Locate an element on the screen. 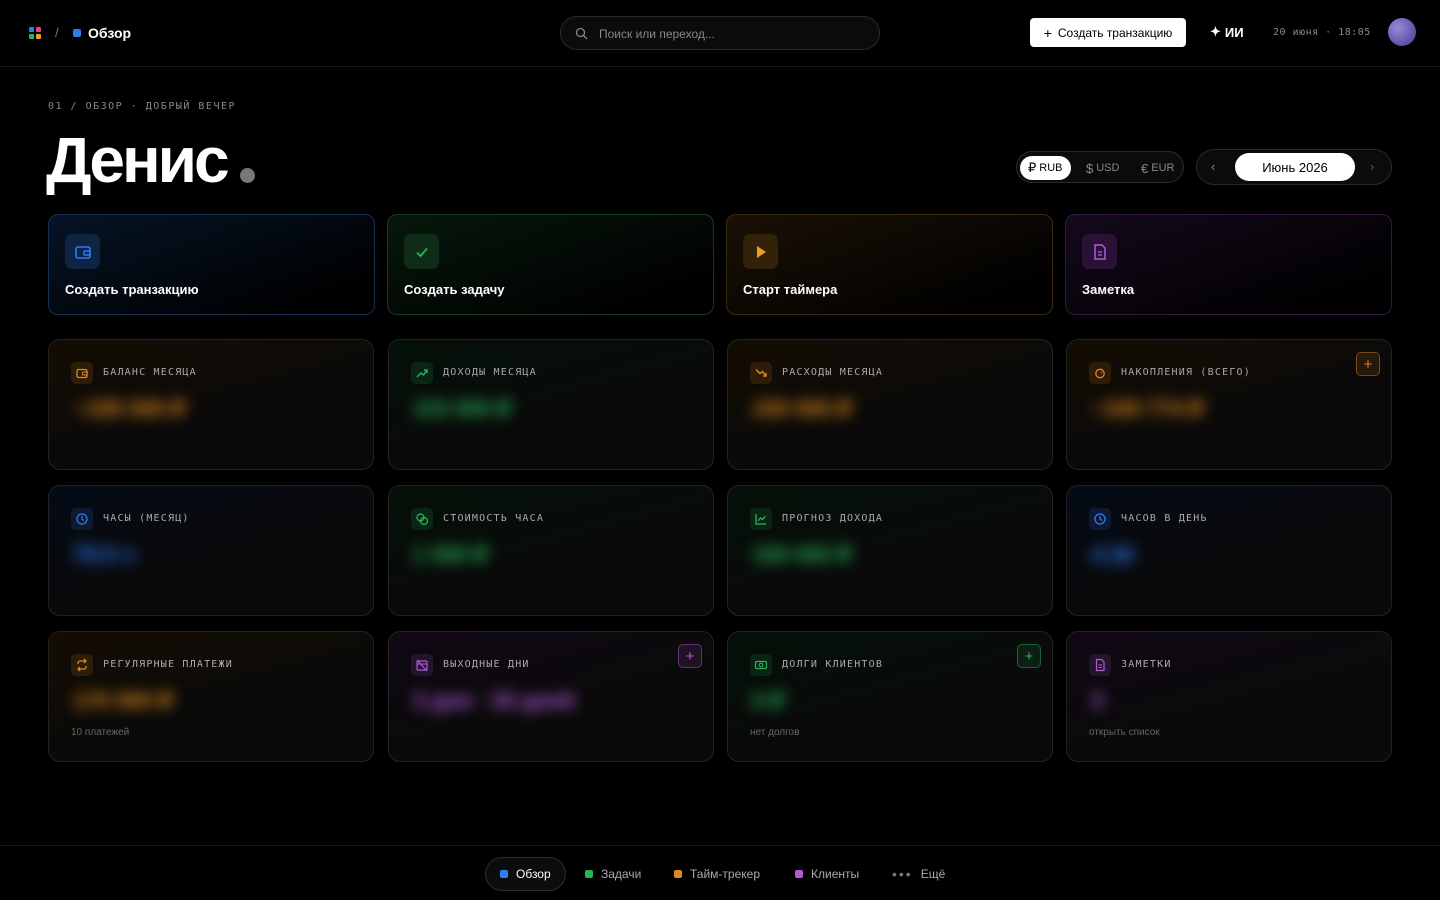 The image size is (1440, 900). play-icon is located at coordinates (760, 251).